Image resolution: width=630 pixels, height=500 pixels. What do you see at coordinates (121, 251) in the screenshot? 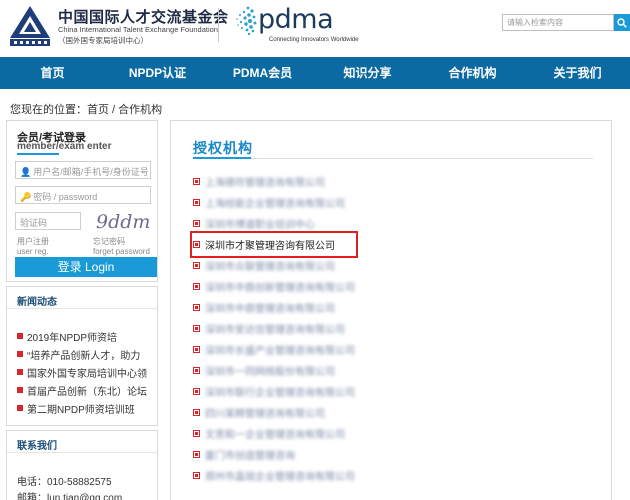
I see `forgot-label-en: forget password` at bounding box center [121, 251].